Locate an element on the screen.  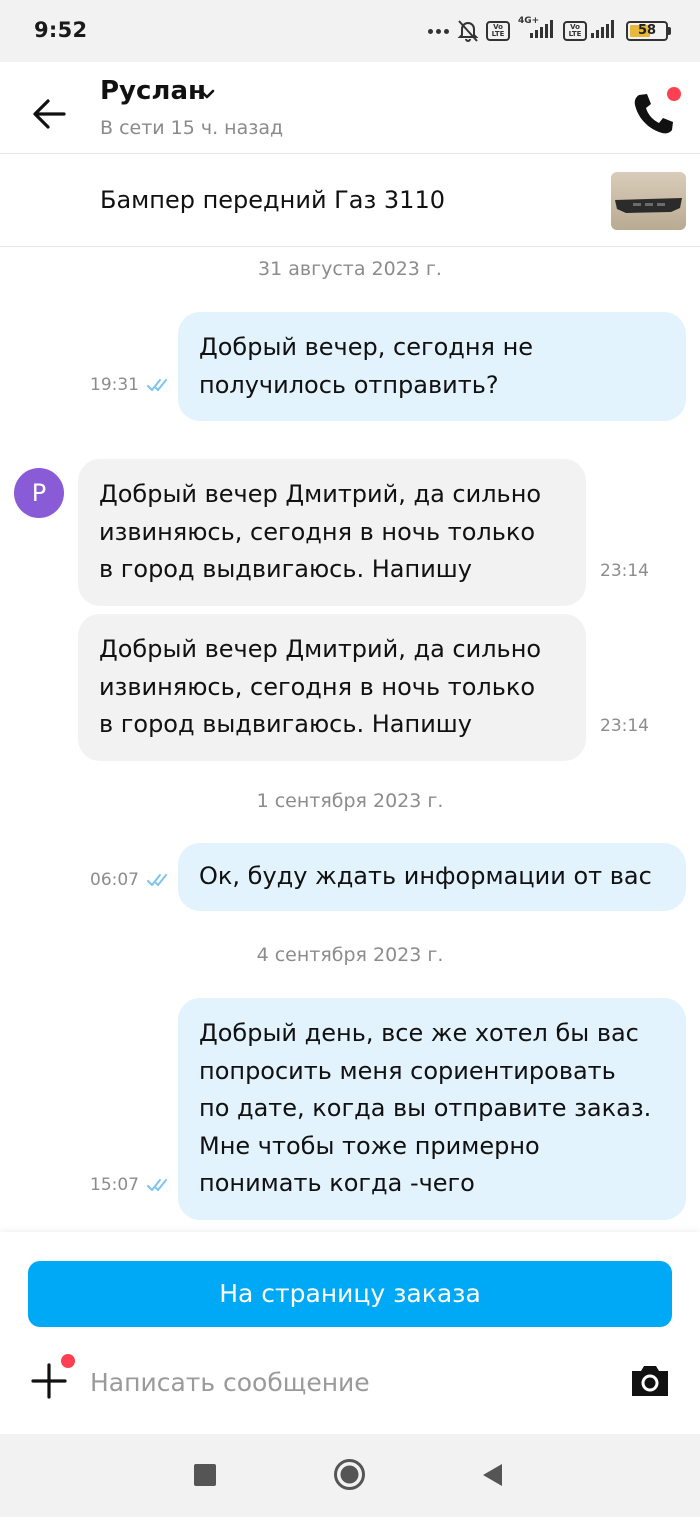
order-page-button: На страницу заказа is located at coordinates (350, 1294).